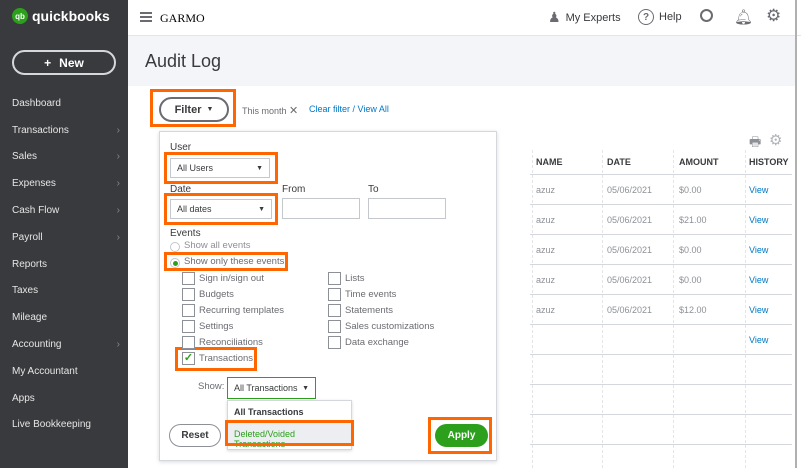  What do you see at coordinates (64, 425) in the screenshot?
I see `sidebar-item-live-bookkeeping: Live Bookkeeping` at bounding box center [64, 425].